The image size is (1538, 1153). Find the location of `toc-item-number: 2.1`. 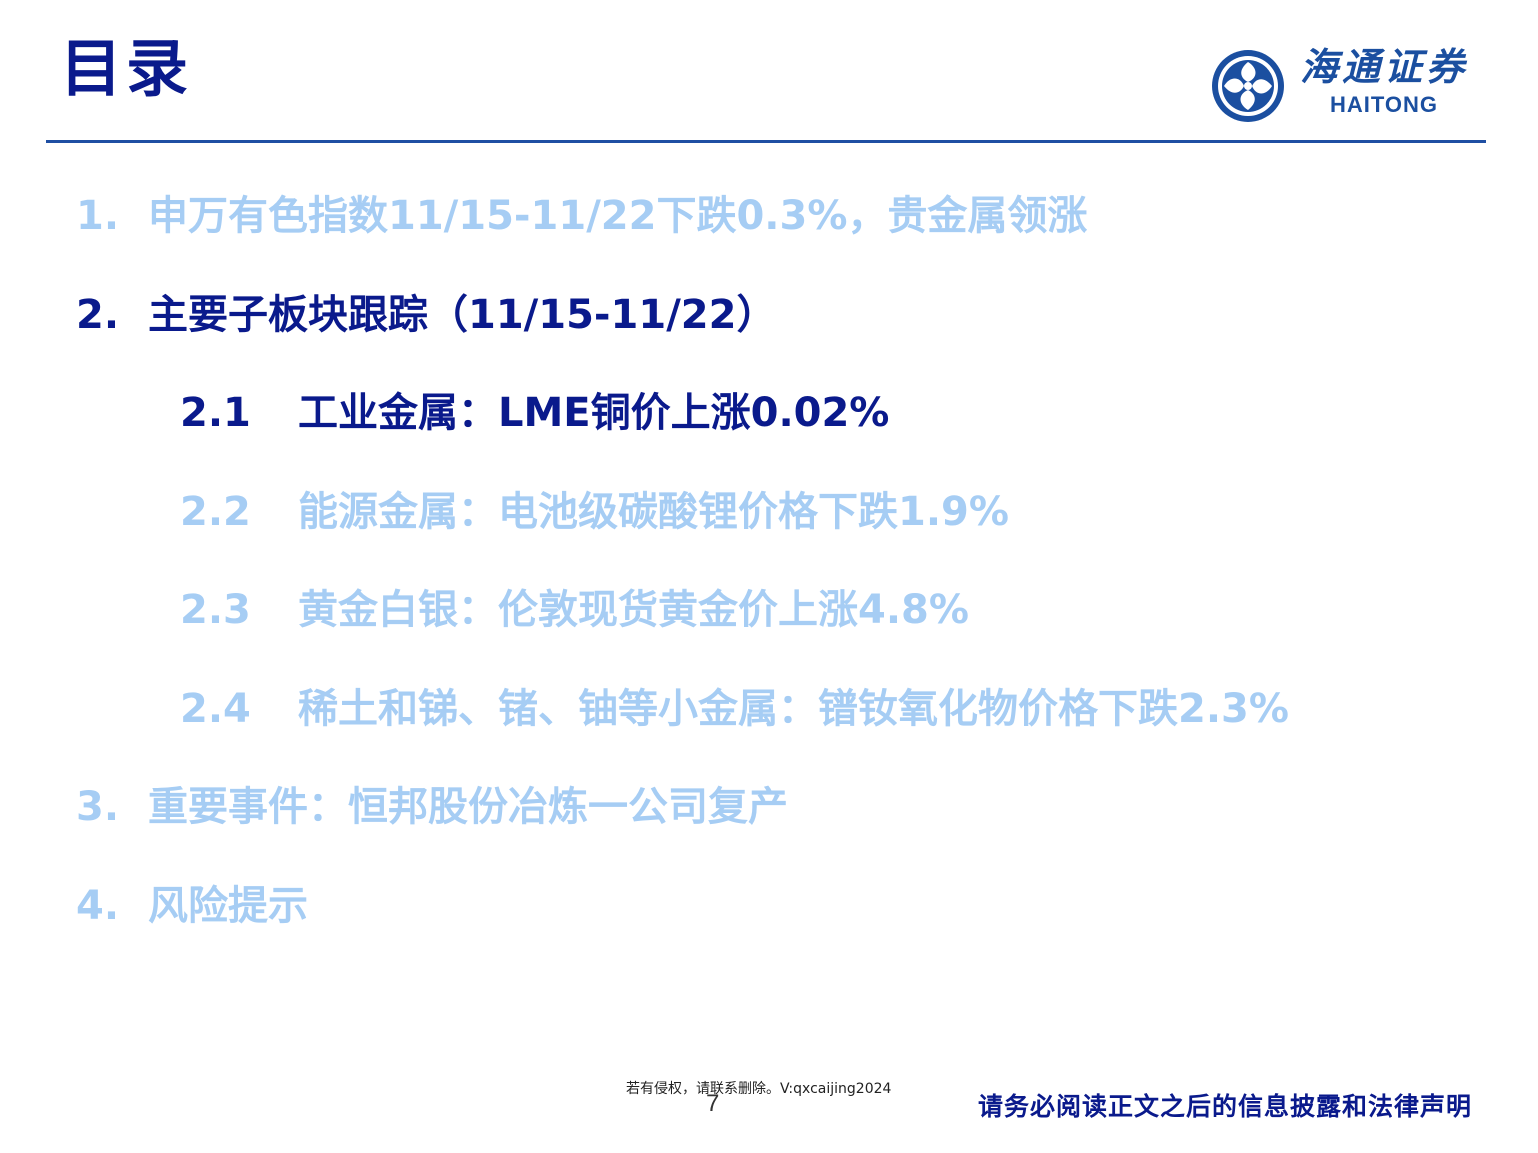

toc-item-number: 2.1 is located at coordinates (215, 413).